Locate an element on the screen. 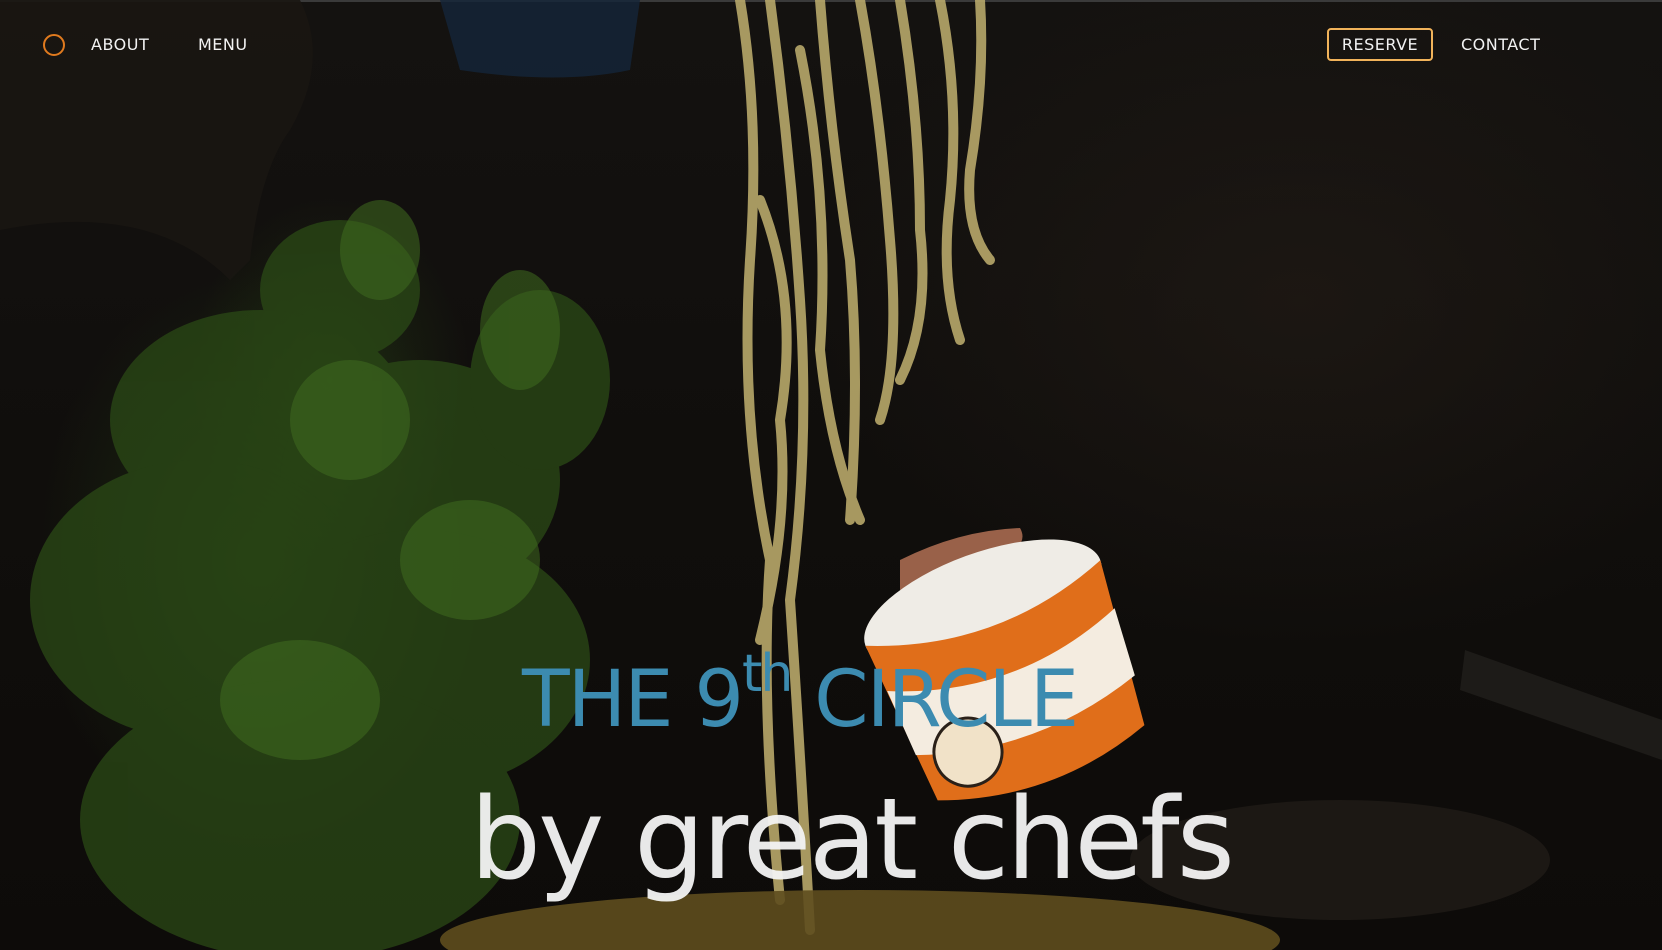 The image size is (1662, 950). reserve-button: RESERVE is located at coordinates (1380, 44).